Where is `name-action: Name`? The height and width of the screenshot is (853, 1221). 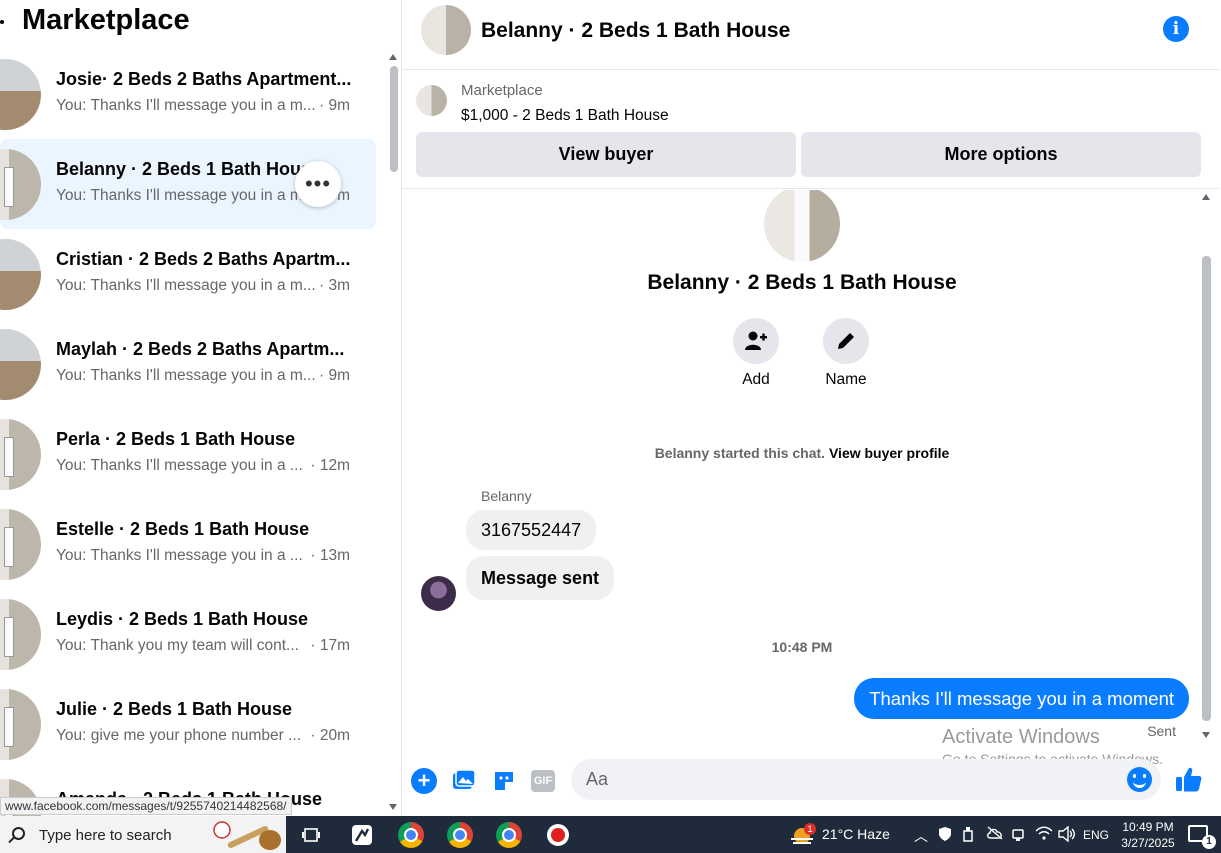 name-action: Name is located at coordinates (846, 353).